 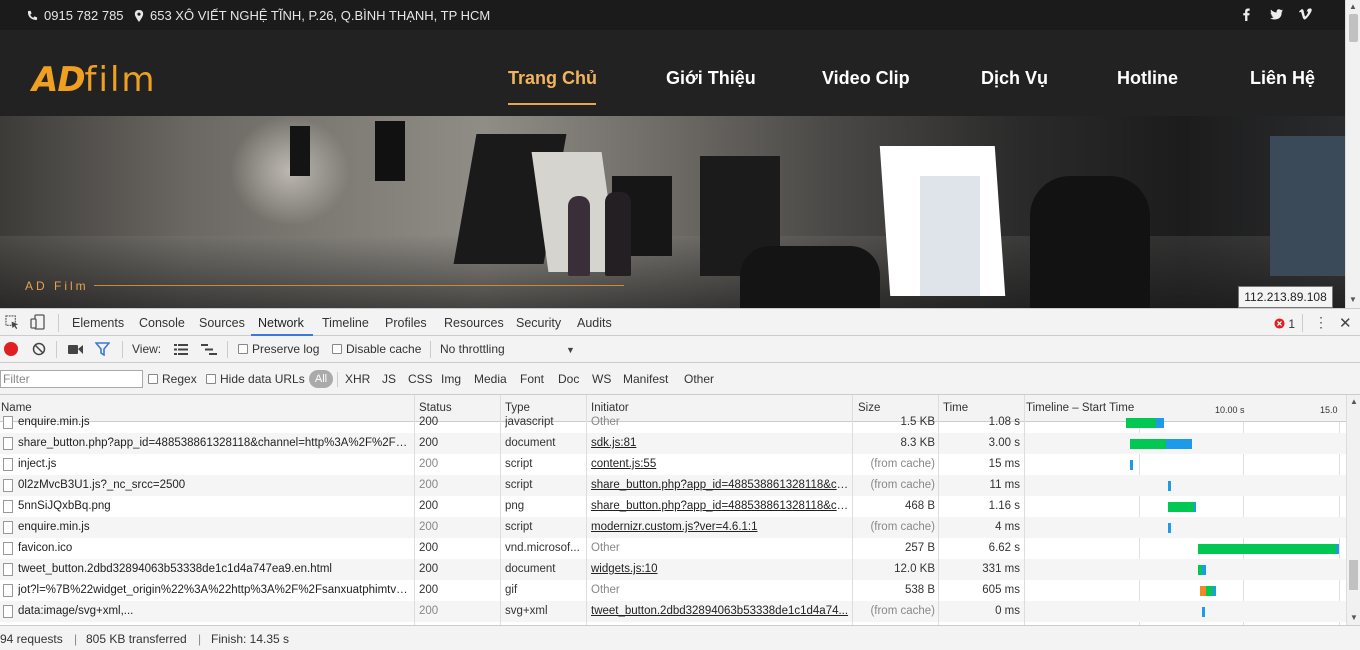 What do you see at coordinates (12, 324) in the screenshot?
I see `inspect-element-icon` at bounding box center [12, 324].